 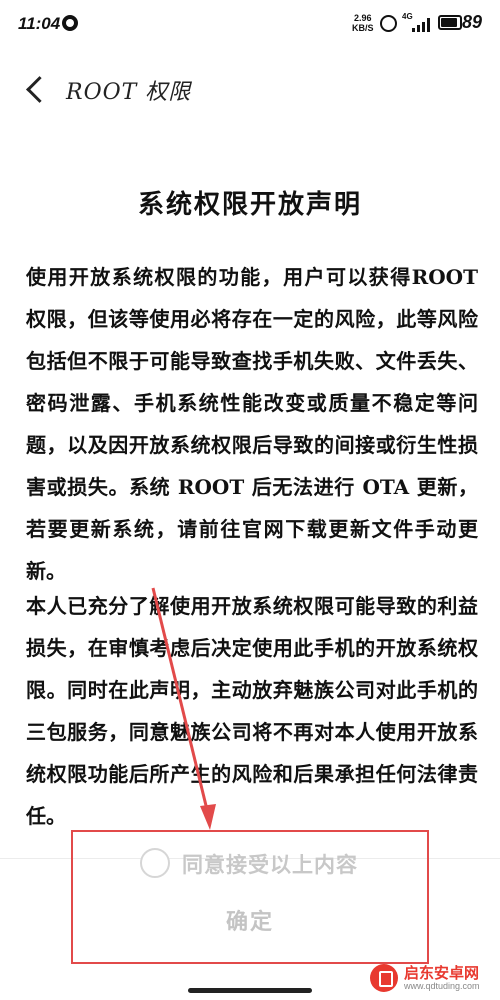 What do you see at coordinates (363, 28) in the screenshot?
I see `network-speed-unit: KB/S` at bounding box center [363, 28].